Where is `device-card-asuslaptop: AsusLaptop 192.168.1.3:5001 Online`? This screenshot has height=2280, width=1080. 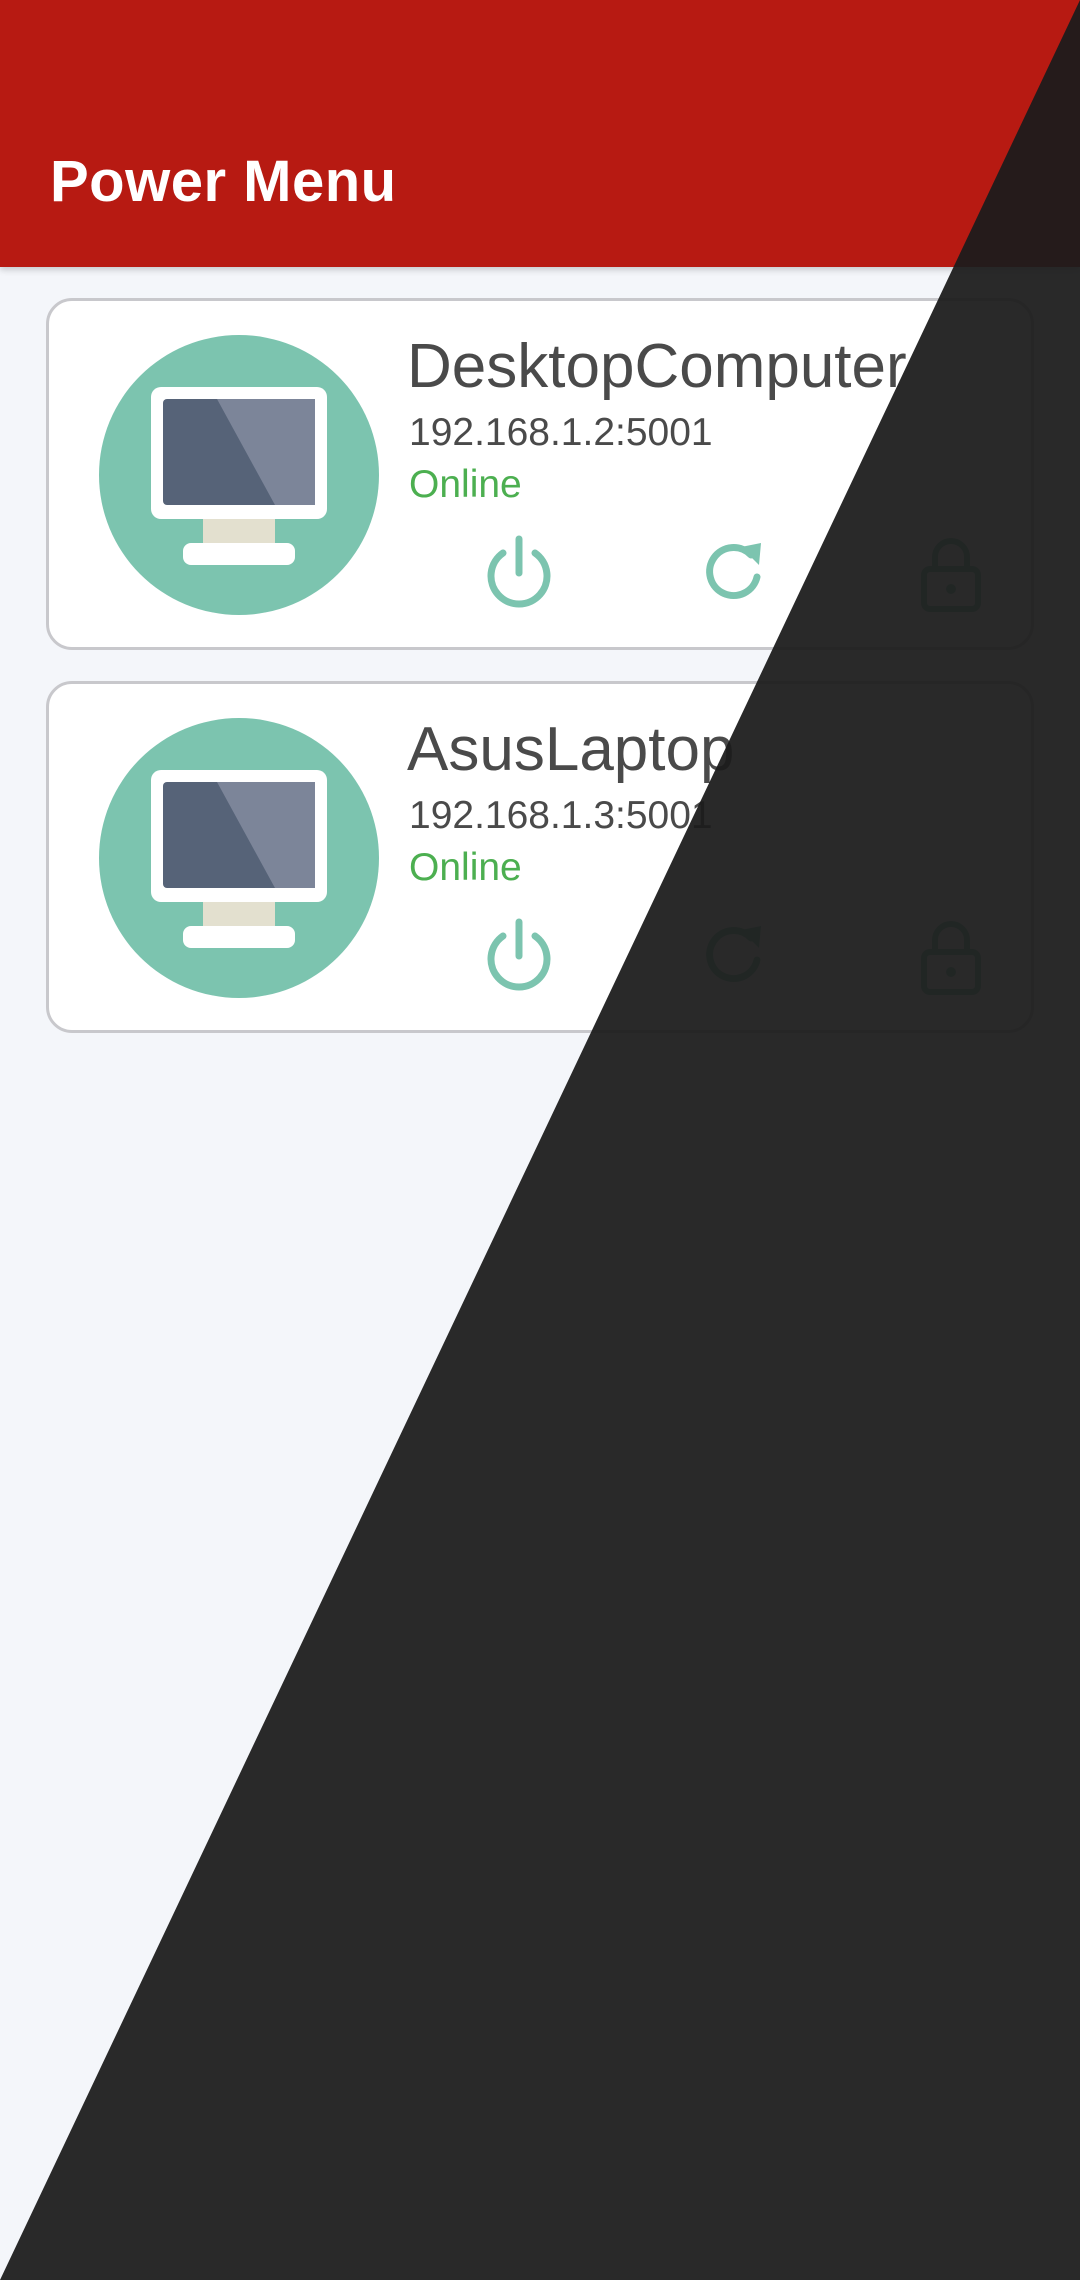 device-card-asuslaptop: AsusLaptop 192.168.1.3:5001 Online is located at coordinates (540, 857).